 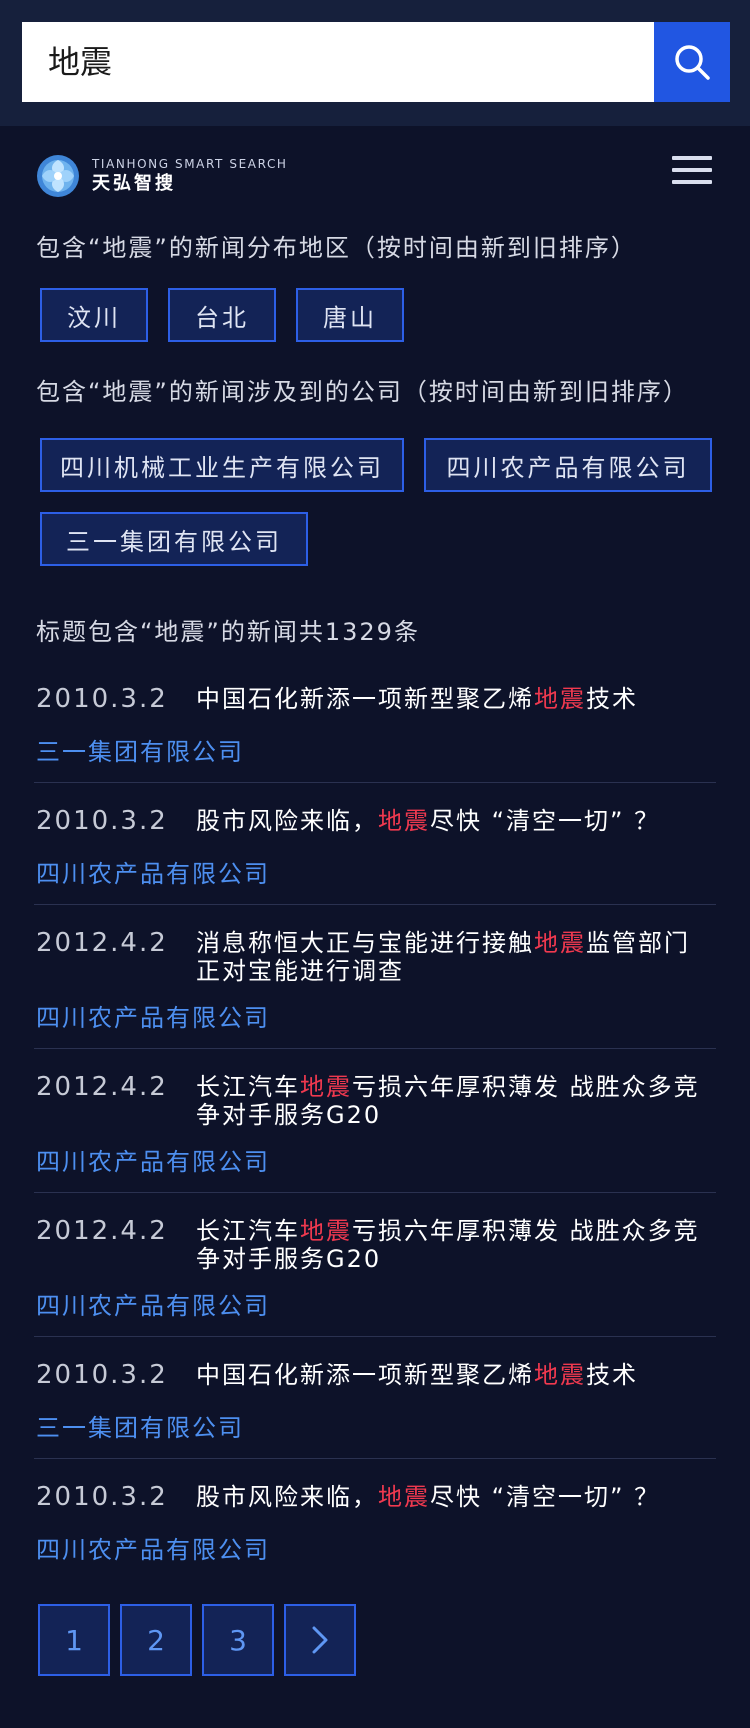 I want to click on next-page-button, so click(x=320, y=1640).